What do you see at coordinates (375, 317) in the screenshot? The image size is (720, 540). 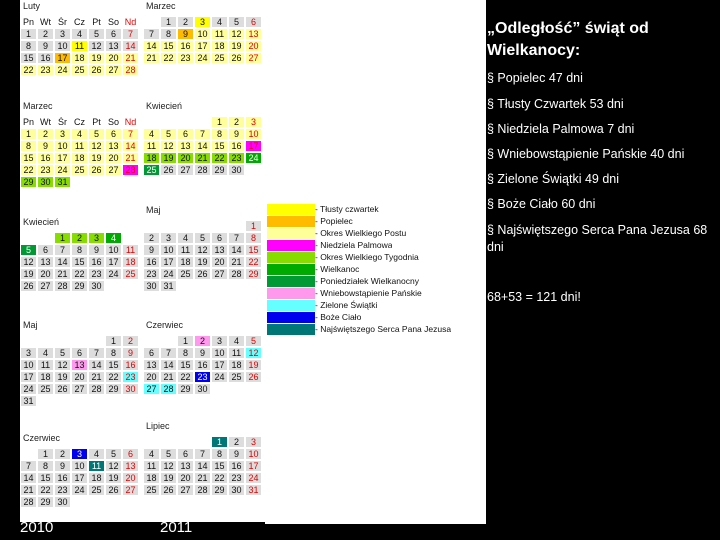 I see `legend-item: - Boże Ciało` at bounding box center [375, 317].